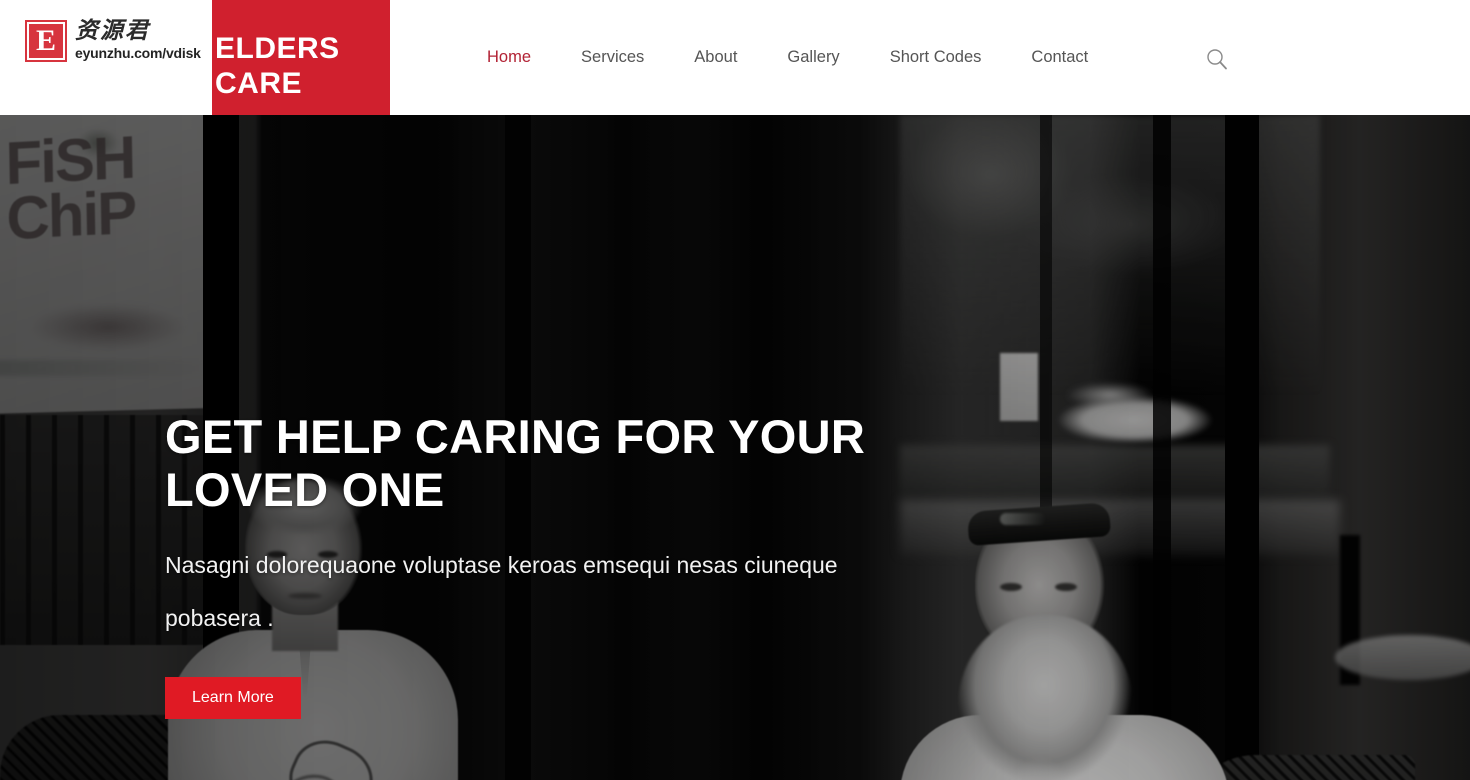  I want to click on logo-text-group: 资源君 eyunzhu.com/vdisk, so click(138, 39).